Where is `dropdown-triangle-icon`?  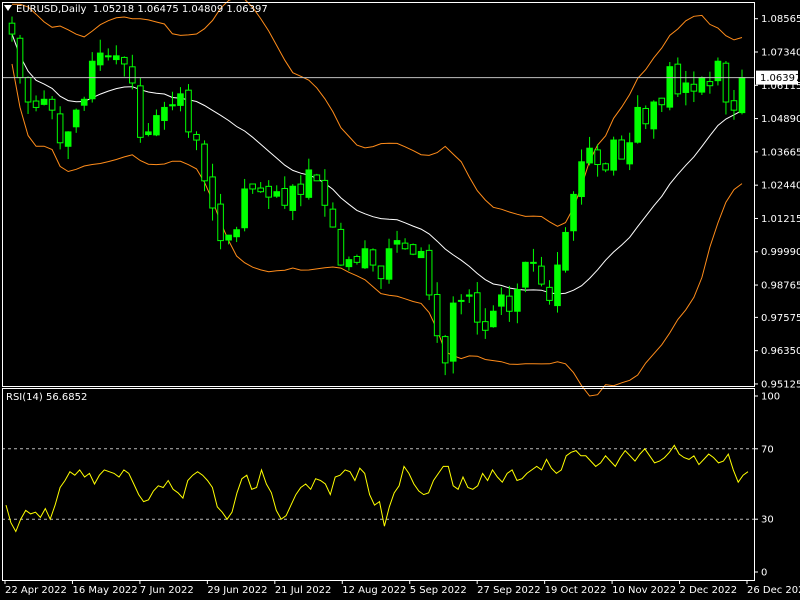
dropdown-triangle-icon is located at coordinates (8, 8).